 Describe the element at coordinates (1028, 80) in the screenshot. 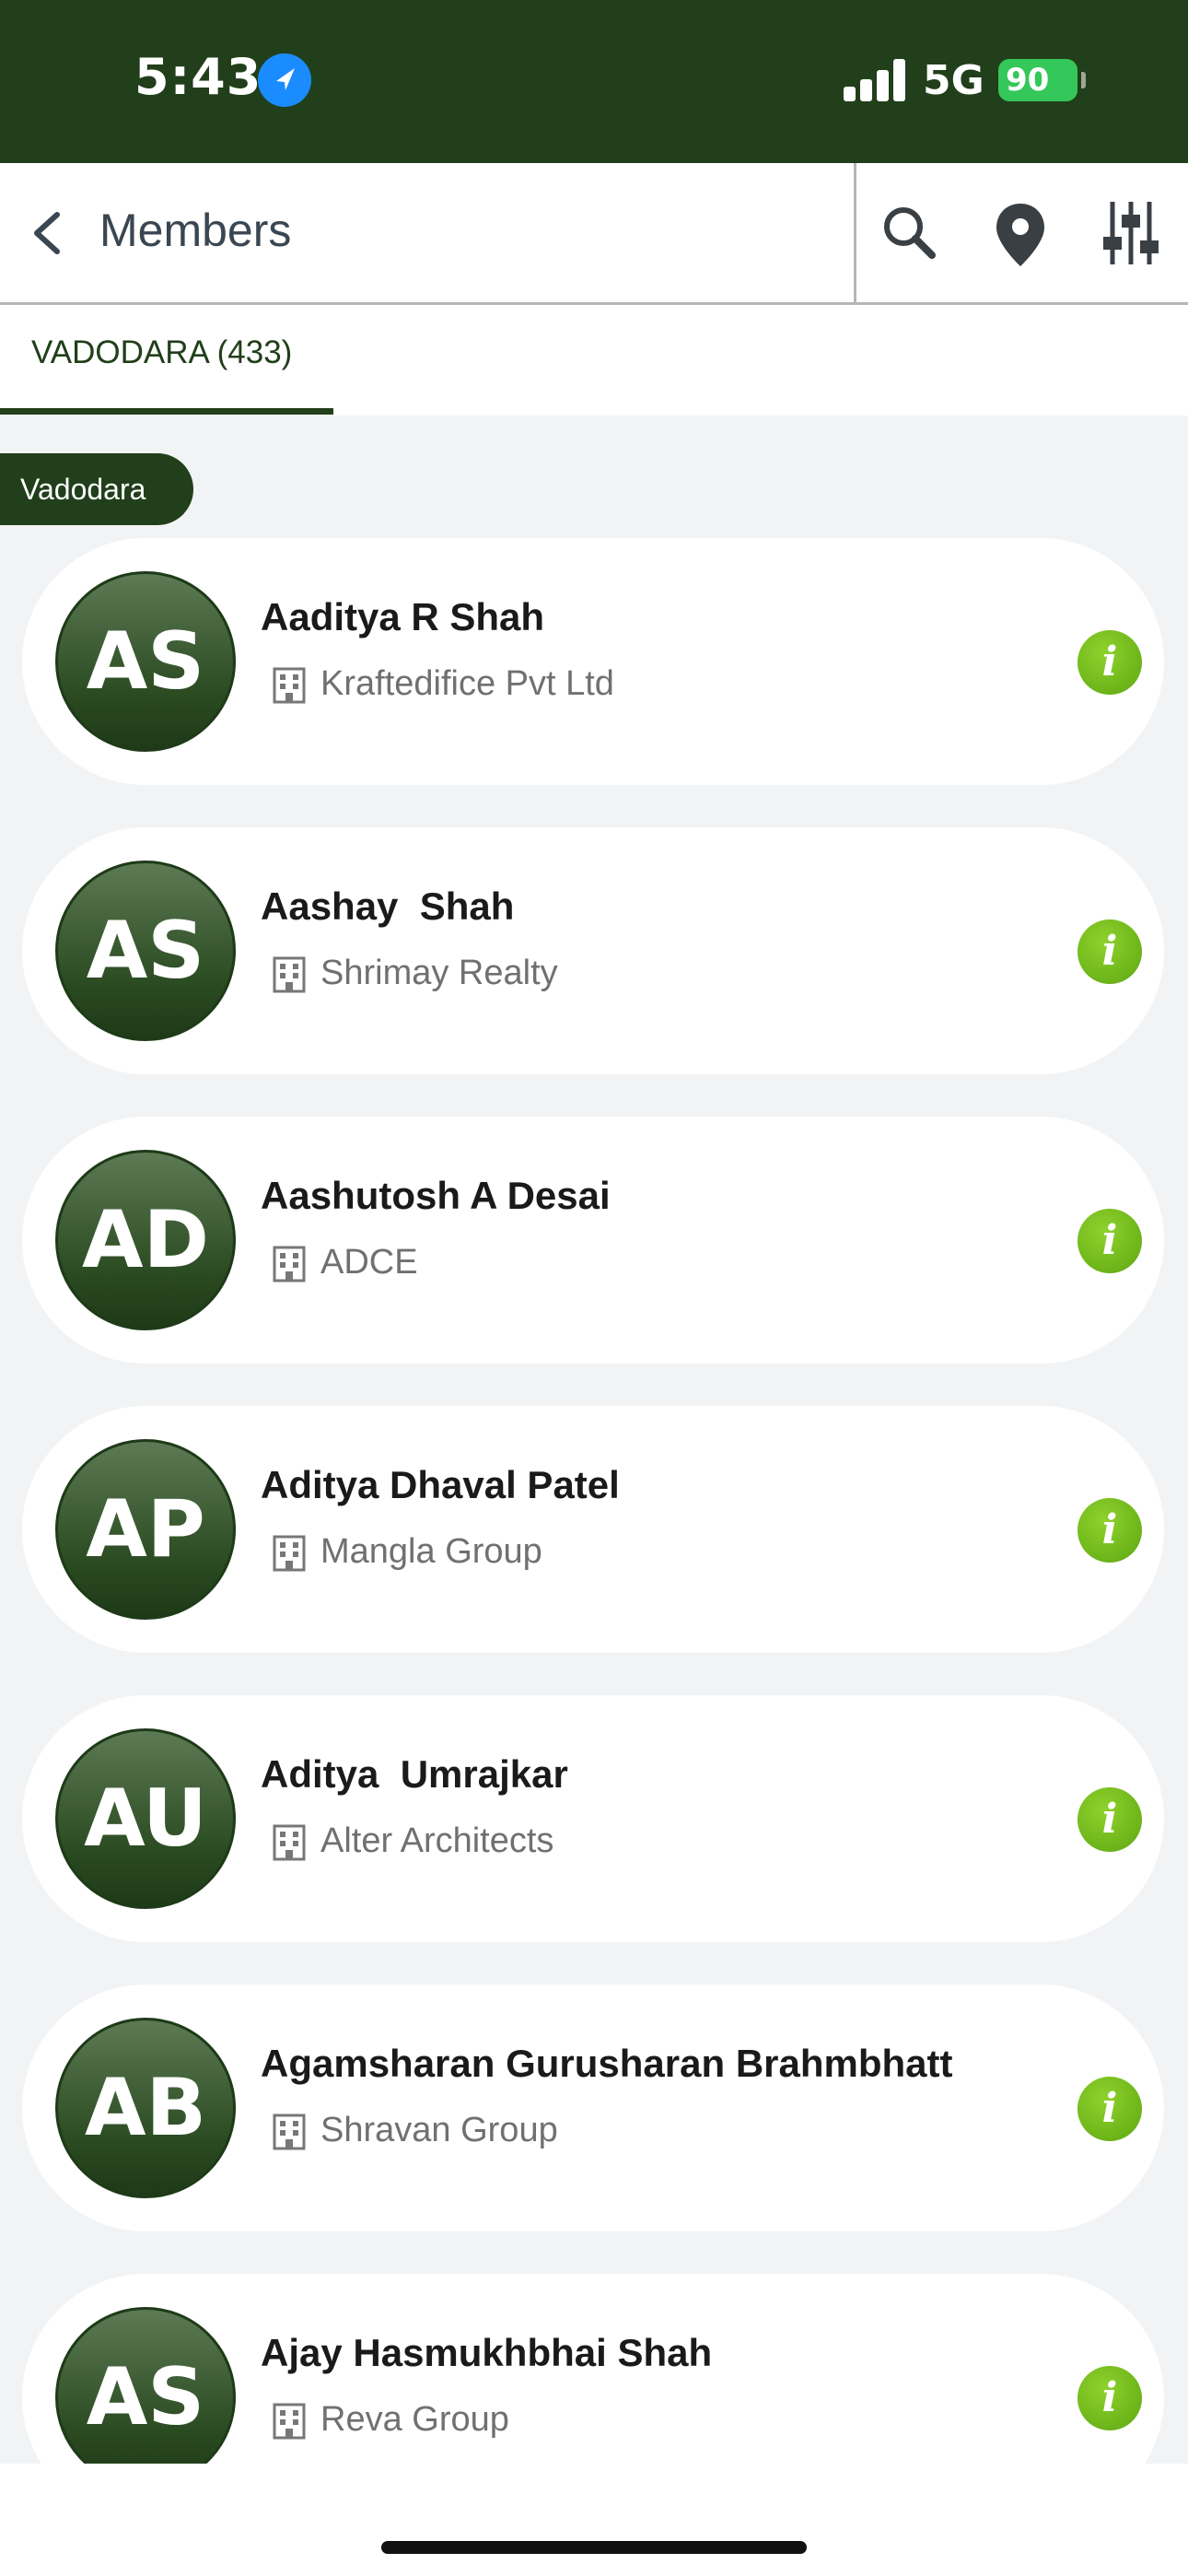

I see `battery-level: 90` at that location.